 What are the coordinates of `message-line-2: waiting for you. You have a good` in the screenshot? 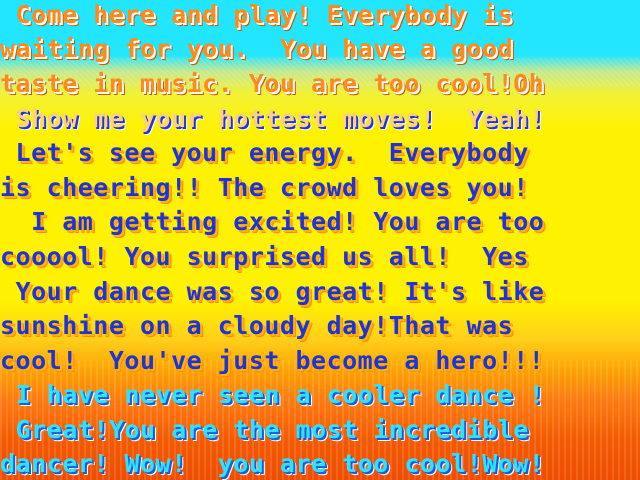 It's located at (257, 48).